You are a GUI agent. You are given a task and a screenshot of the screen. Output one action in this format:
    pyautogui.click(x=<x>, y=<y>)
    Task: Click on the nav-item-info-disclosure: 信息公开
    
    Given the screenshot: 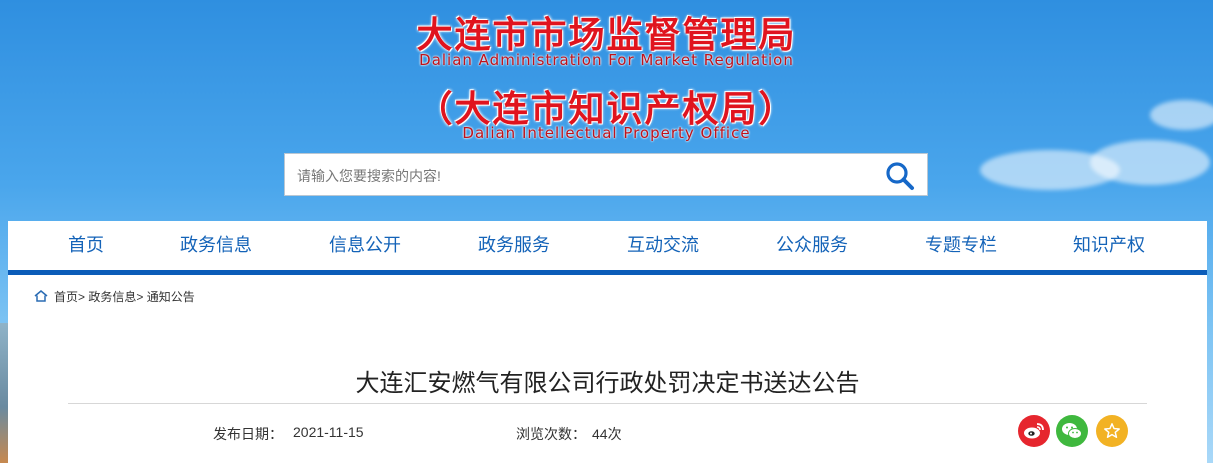 What is the action you would take?
    pyautogui.click(x=365, y=245)
    